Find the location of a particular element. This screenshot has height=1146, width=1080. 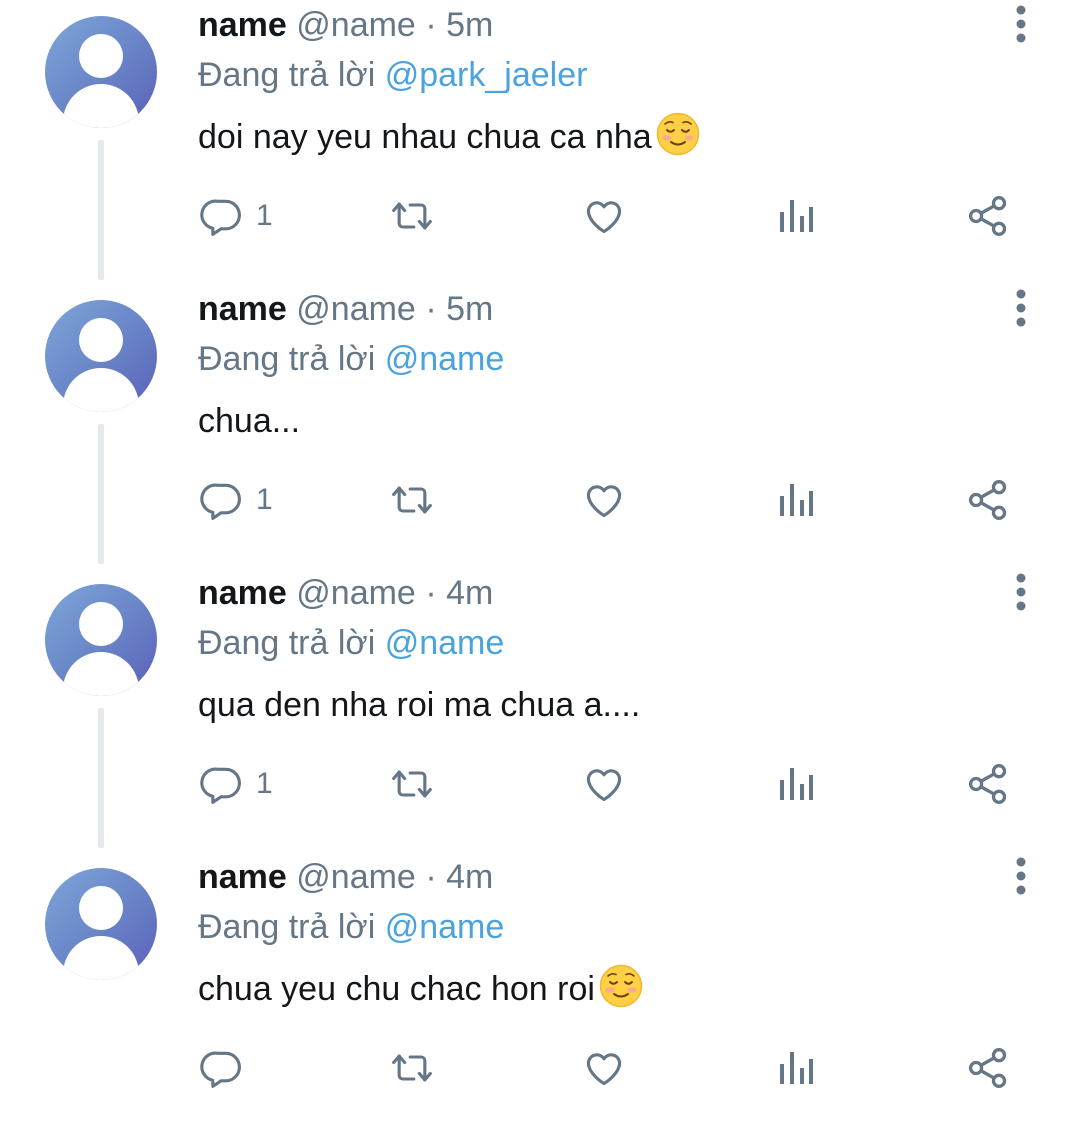

tweet-text-content: doi nay yeu nhau chua ca nha is located at coordinates (425, 137).